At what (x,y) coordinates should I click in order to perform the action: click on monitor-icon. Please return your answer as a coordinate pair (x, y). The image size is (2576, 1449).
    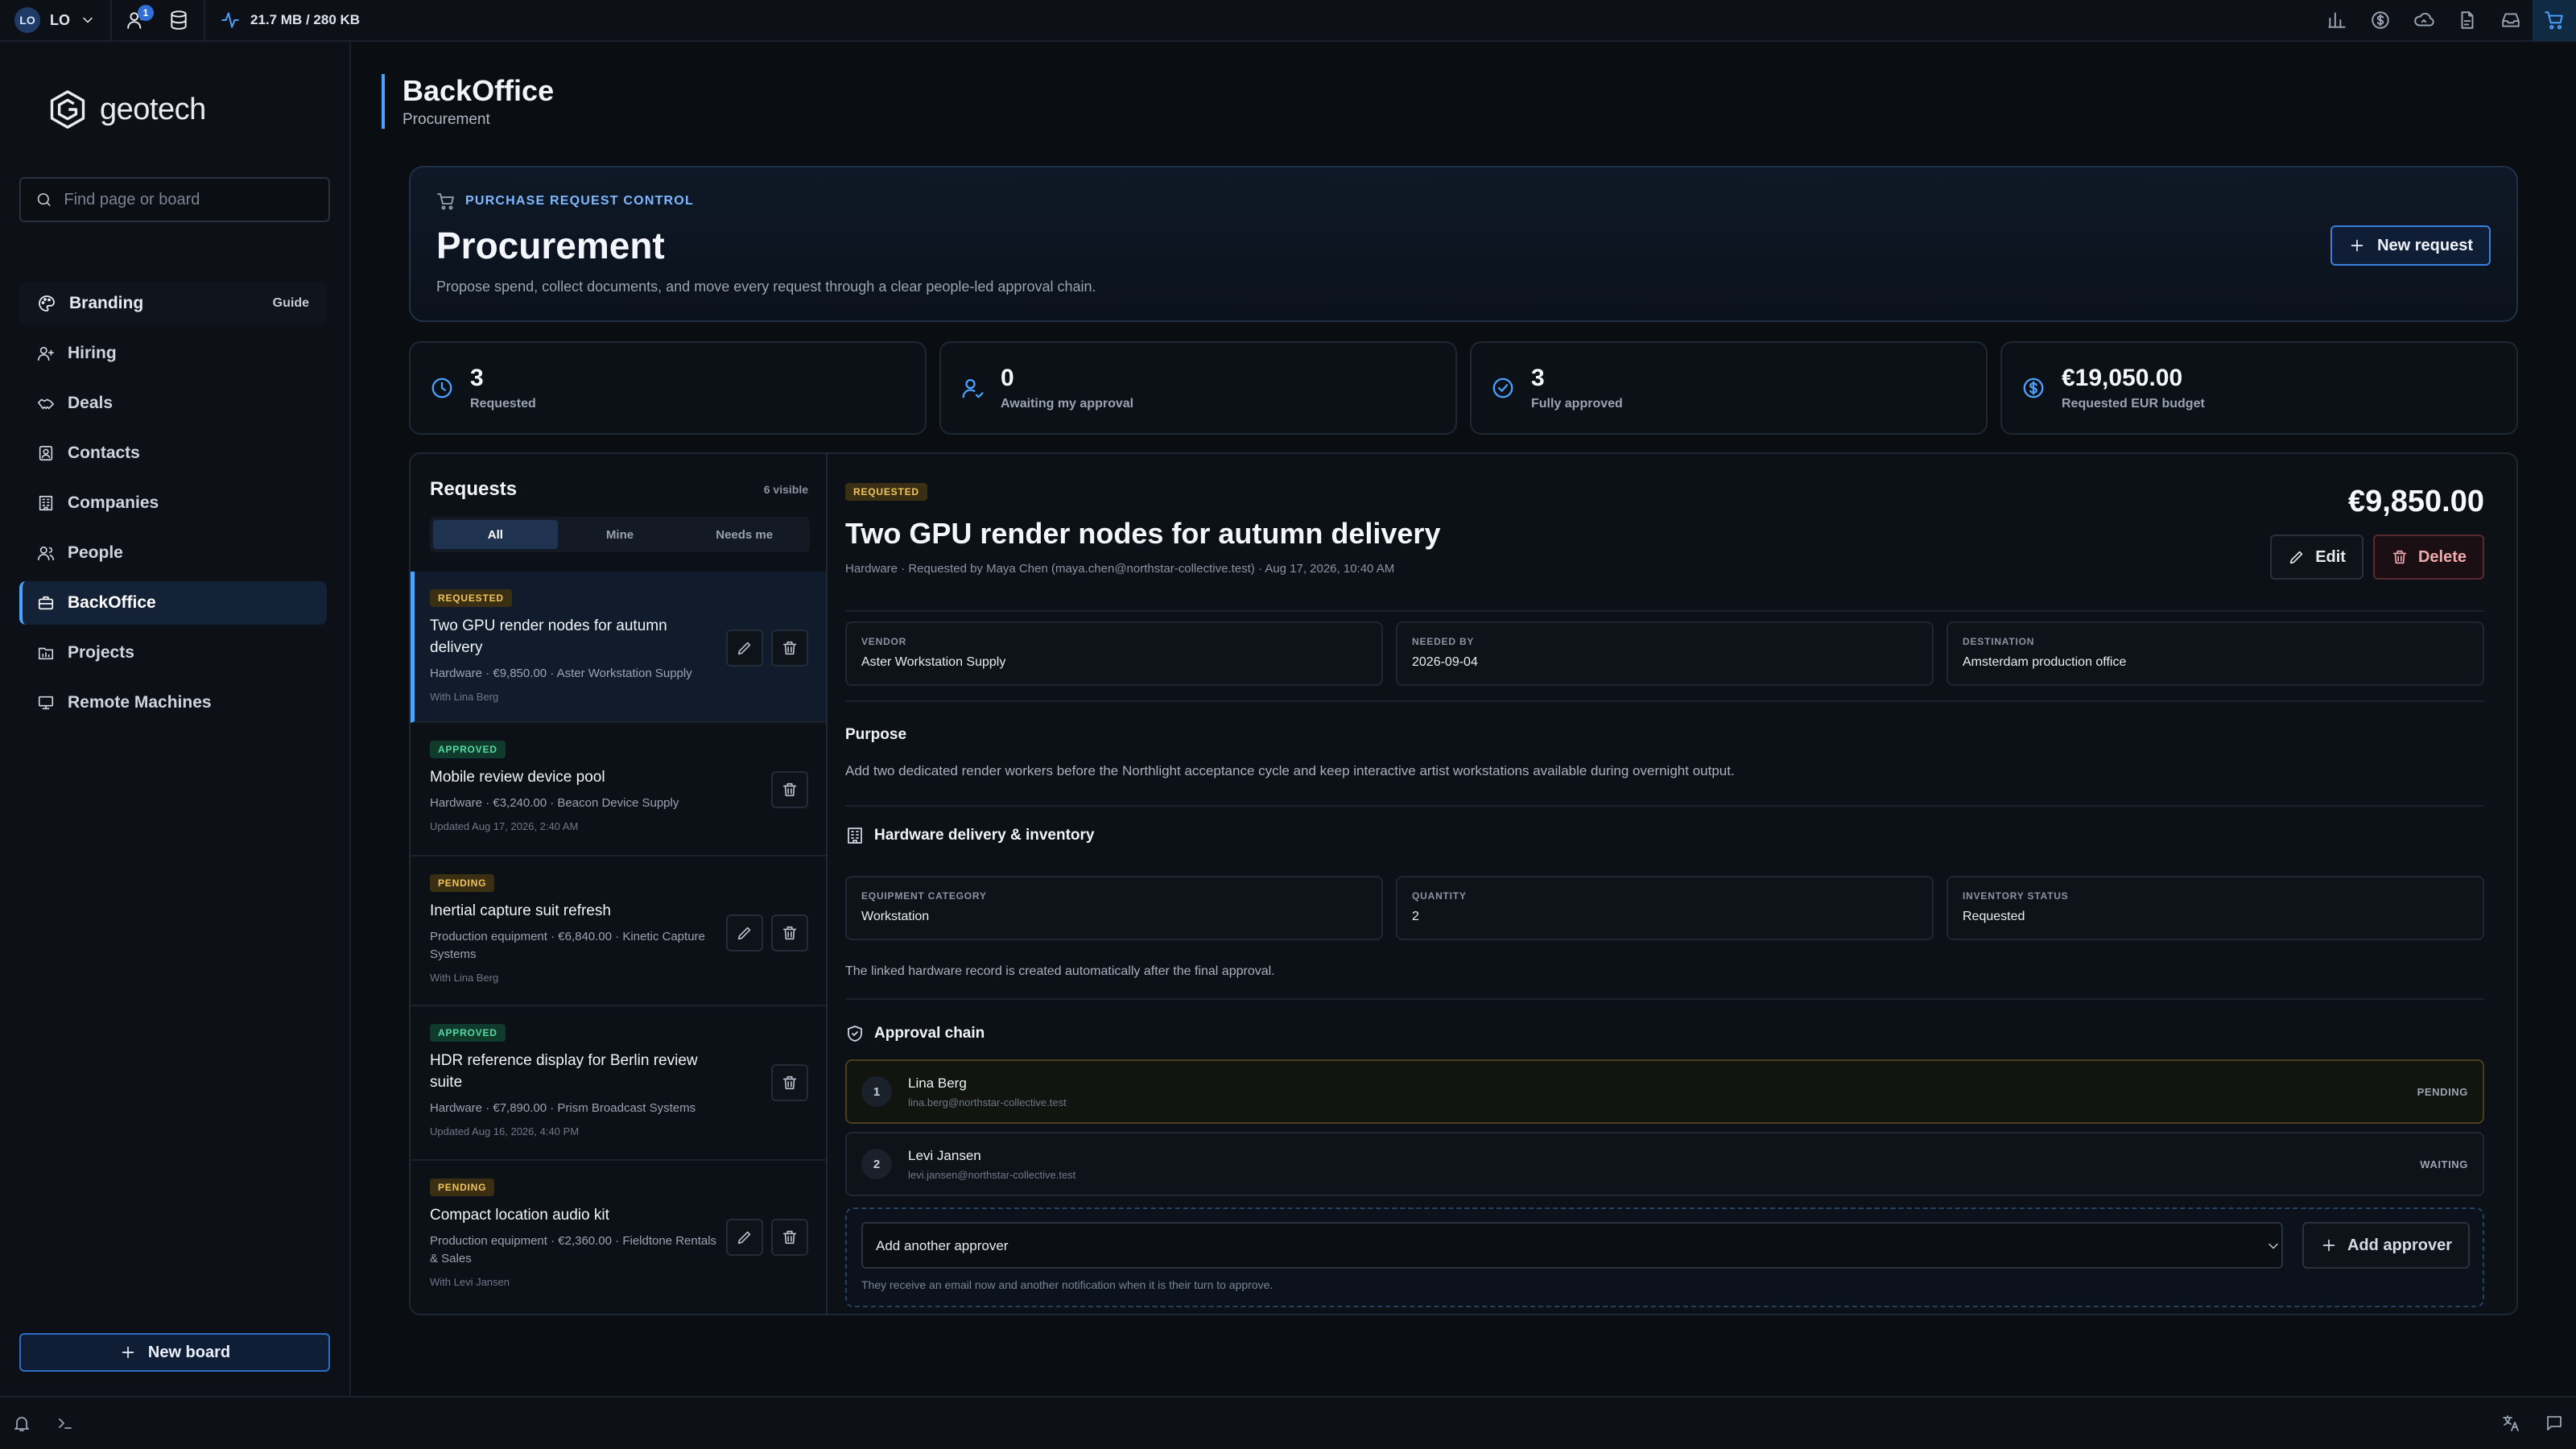
    Looking at the image, I should click on (46, 703).